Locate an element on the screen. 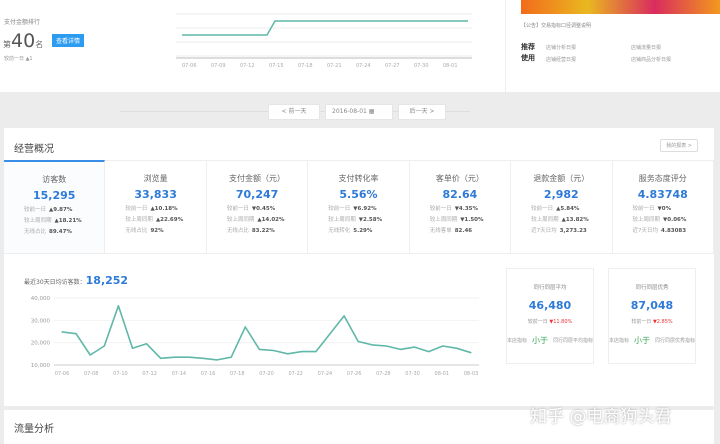 Image resolution: width=720 pixels, height=444 pixels. metric-day-change: 较前一日 ▼0.45% is located at coordinates (251, 209).